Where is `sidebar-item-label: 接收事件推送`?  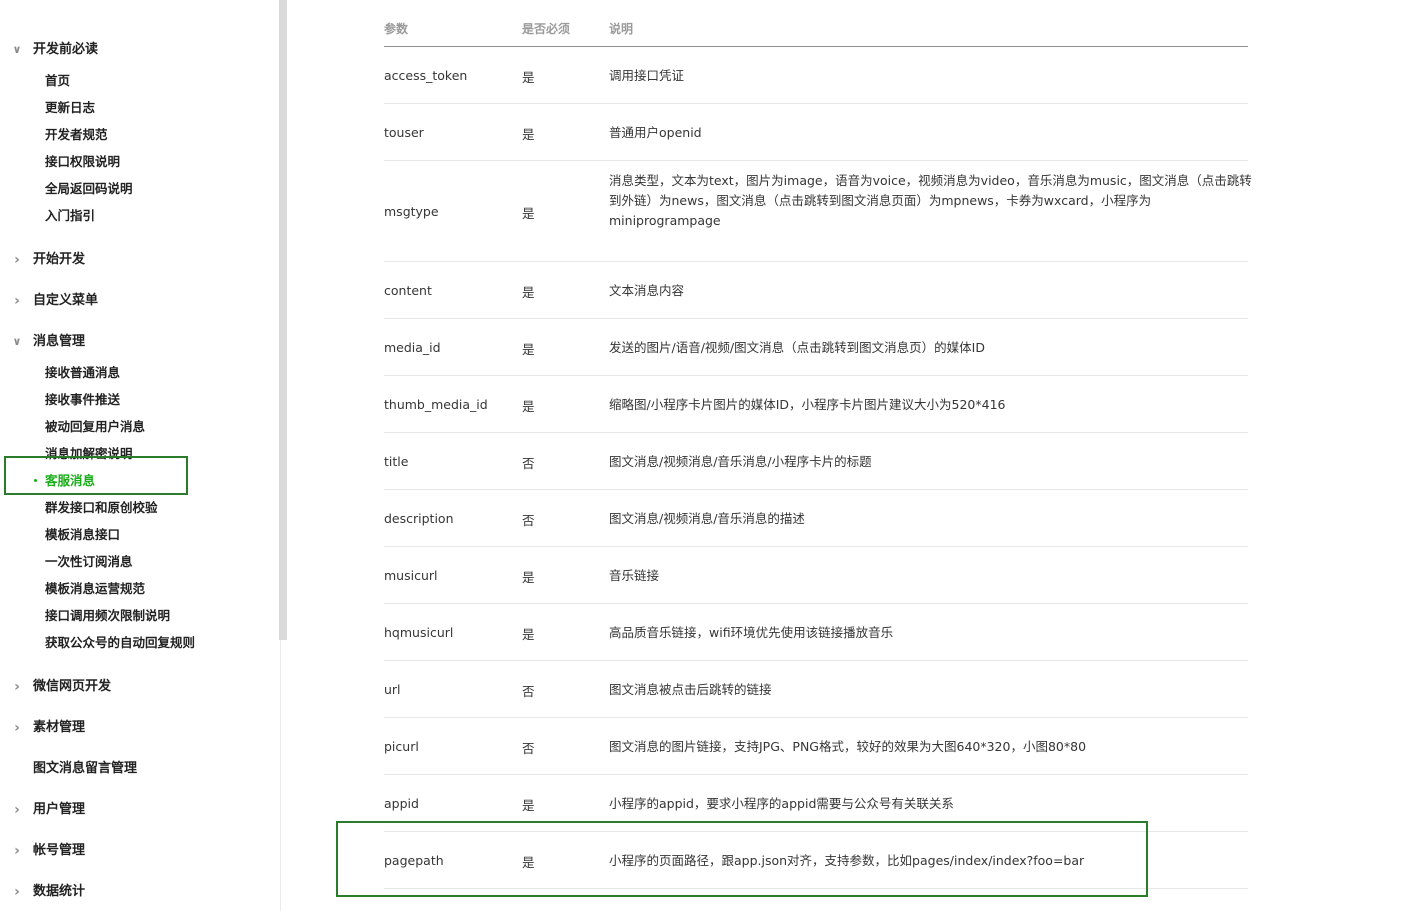
sidebar-item-label: 接收事件推送 is located at coordinates (83, 399).